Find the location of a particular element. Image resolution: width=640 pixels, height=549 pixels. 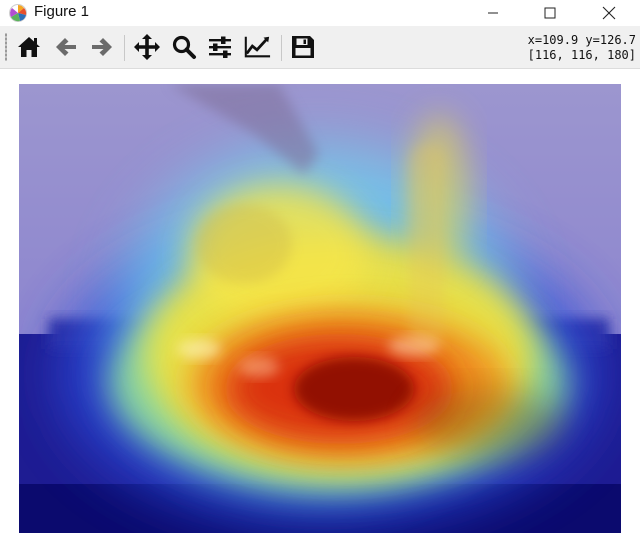

zoom-button is located at coordinates (184, 47).